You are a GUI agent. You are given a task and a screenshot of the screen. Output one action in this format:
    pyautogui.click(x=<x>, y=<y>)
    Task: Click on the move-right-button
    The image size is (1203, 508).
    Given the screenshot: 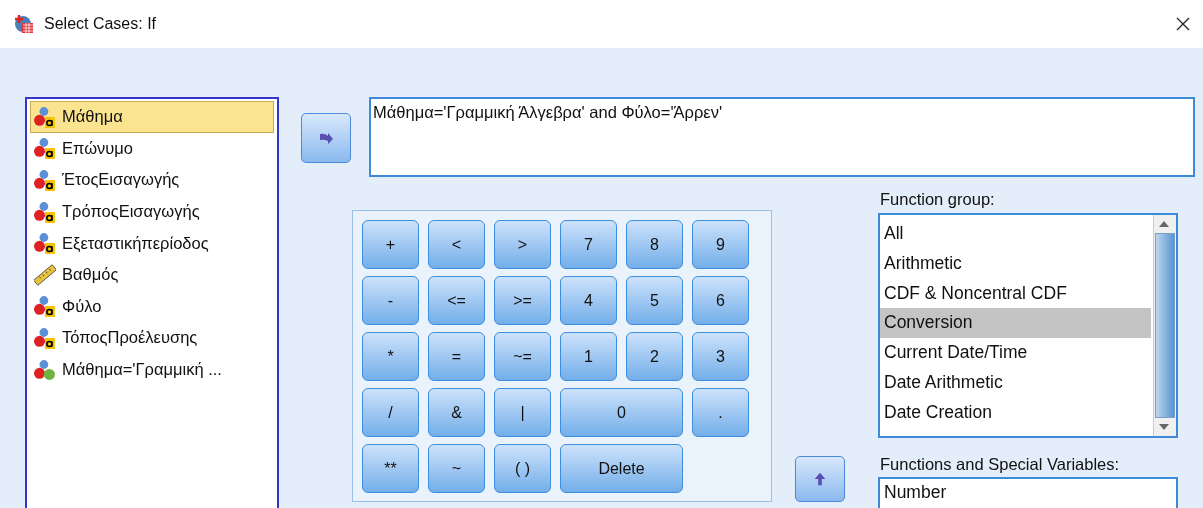 What is the action you would take?
    pyautogui.click(x=326, y=138)
    